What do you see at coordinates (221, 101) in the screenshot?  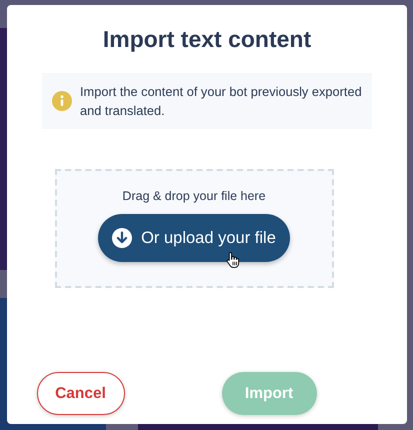 I see `notice-text: Import the content of your bot previously exported and translated.` at bounding box center [221, 101].